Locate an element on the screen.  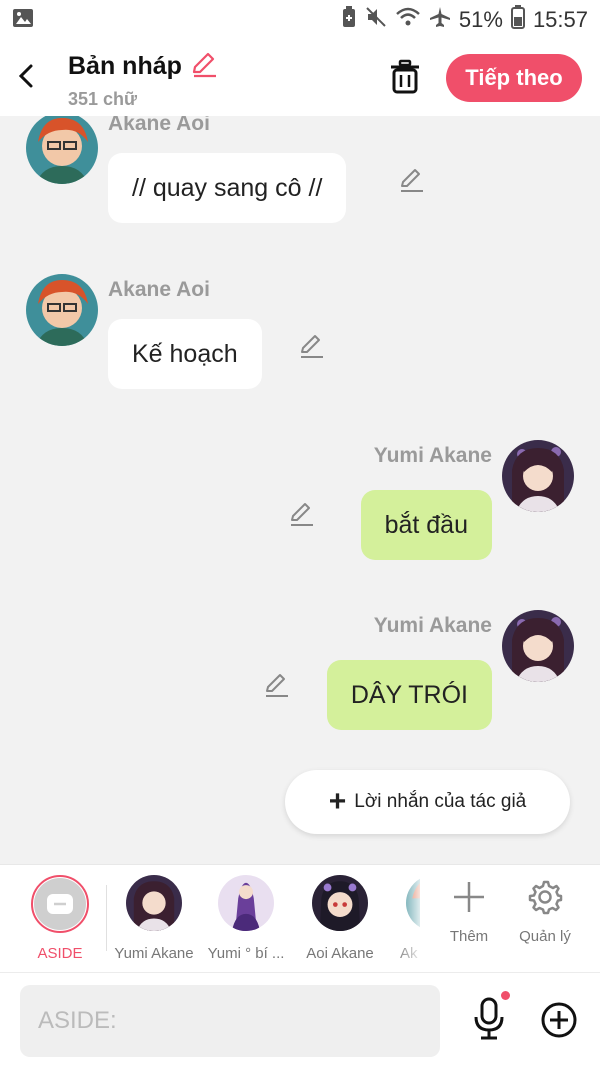
trash-icon is located at coordinates (405, 76).